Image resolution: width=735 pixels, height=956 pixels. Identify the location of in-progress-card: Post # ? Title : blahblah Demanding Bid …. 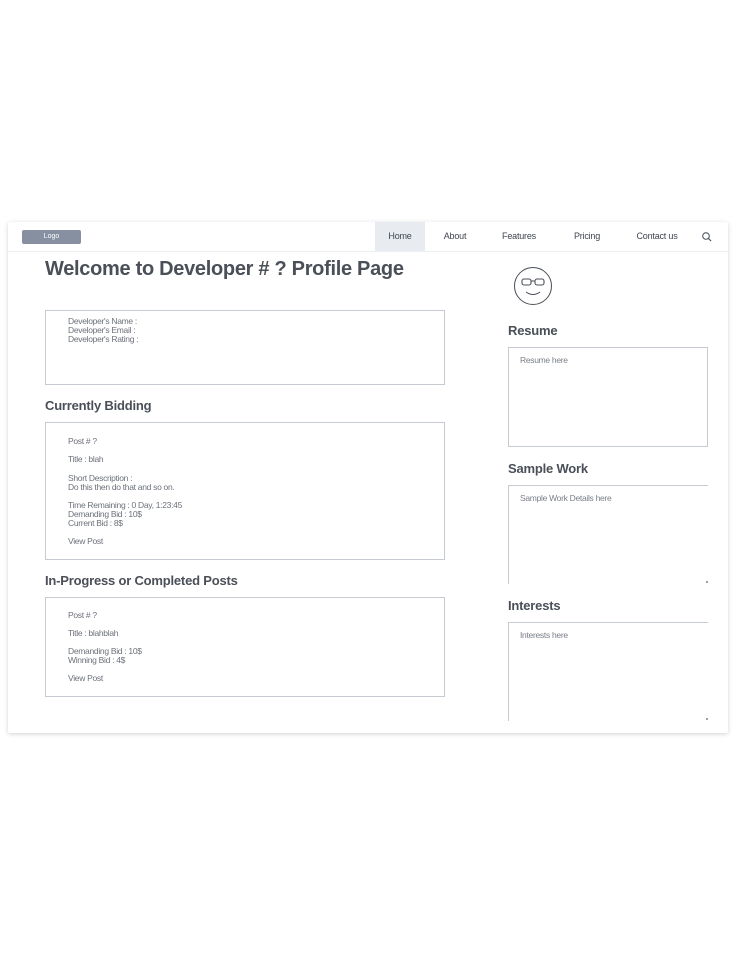
(245, 647).